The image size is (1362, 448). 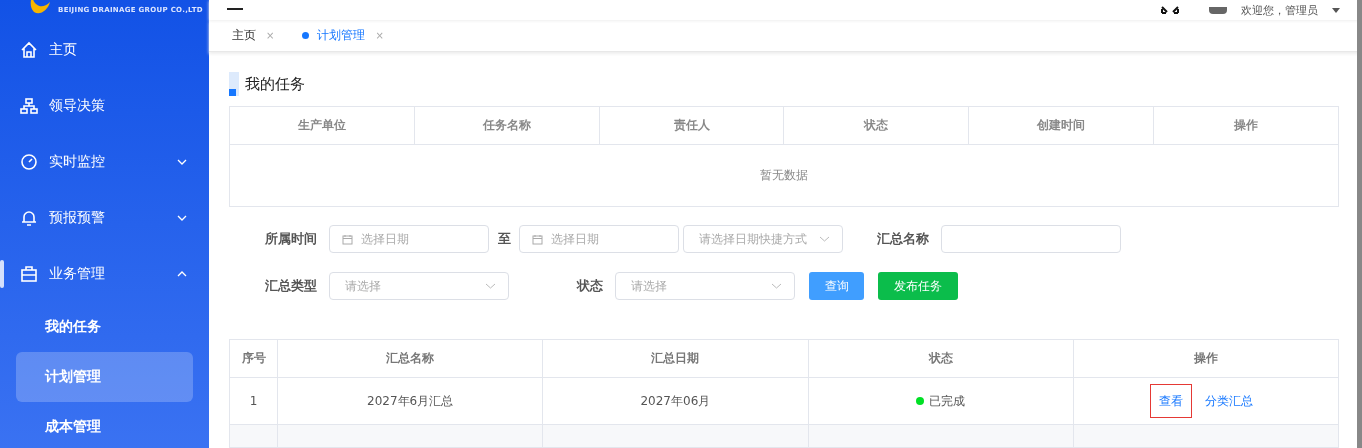 I want to click on fullscreen-icon, so click(x=1170, y=10).